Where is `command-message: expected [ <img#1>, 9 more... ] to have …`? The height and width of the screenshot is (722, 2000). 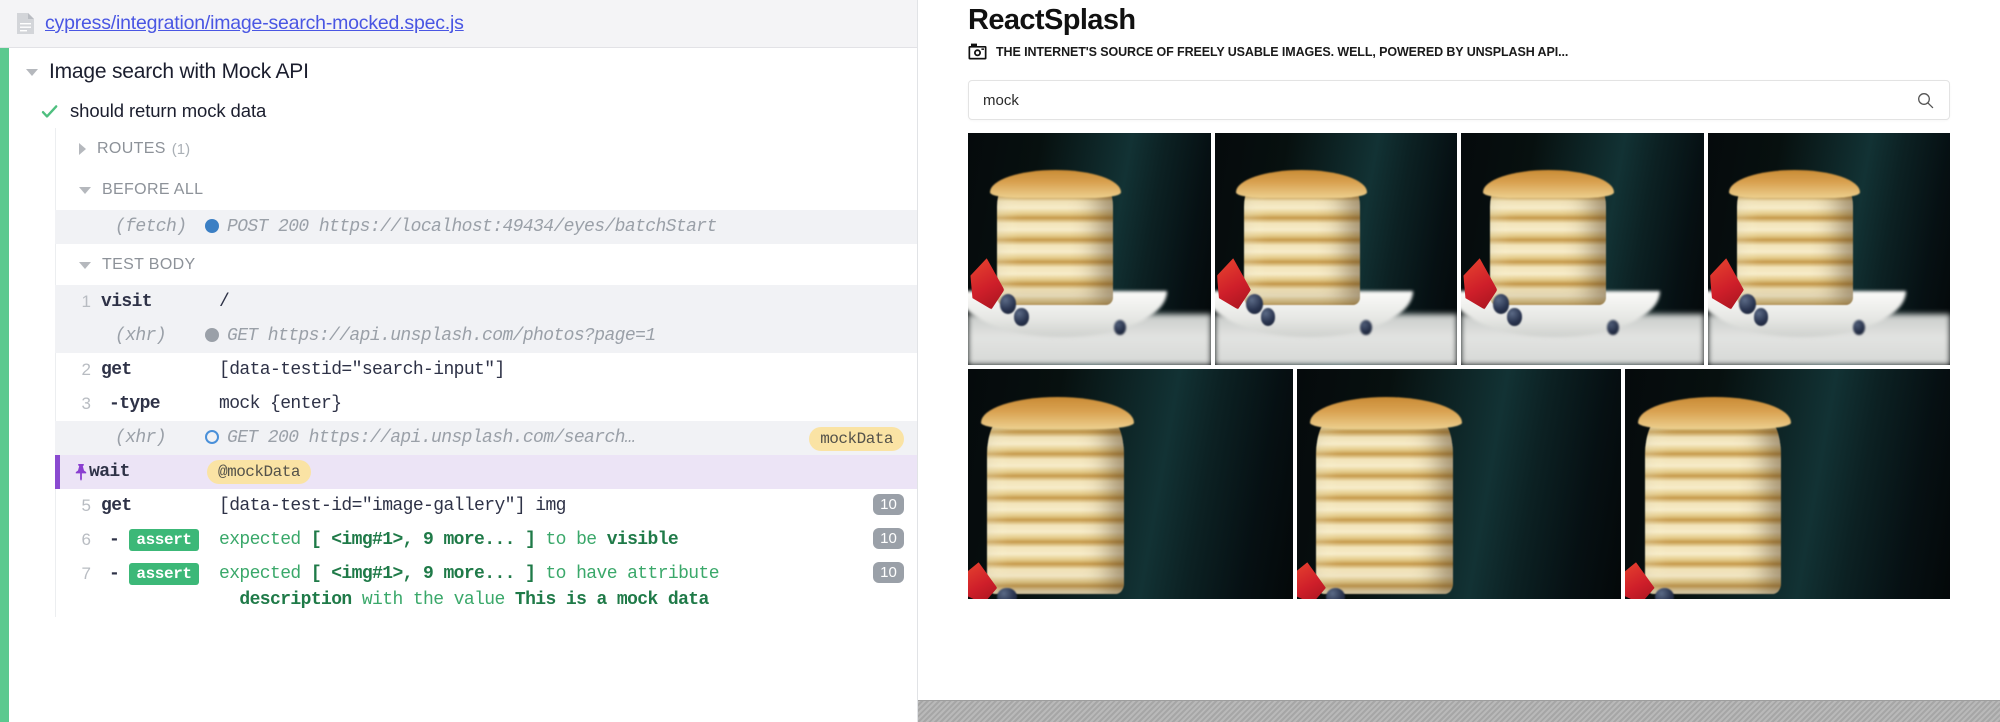
command-message: expected [ <img#1>, 9 more... ] to have … is located at coordinates (568, 587).